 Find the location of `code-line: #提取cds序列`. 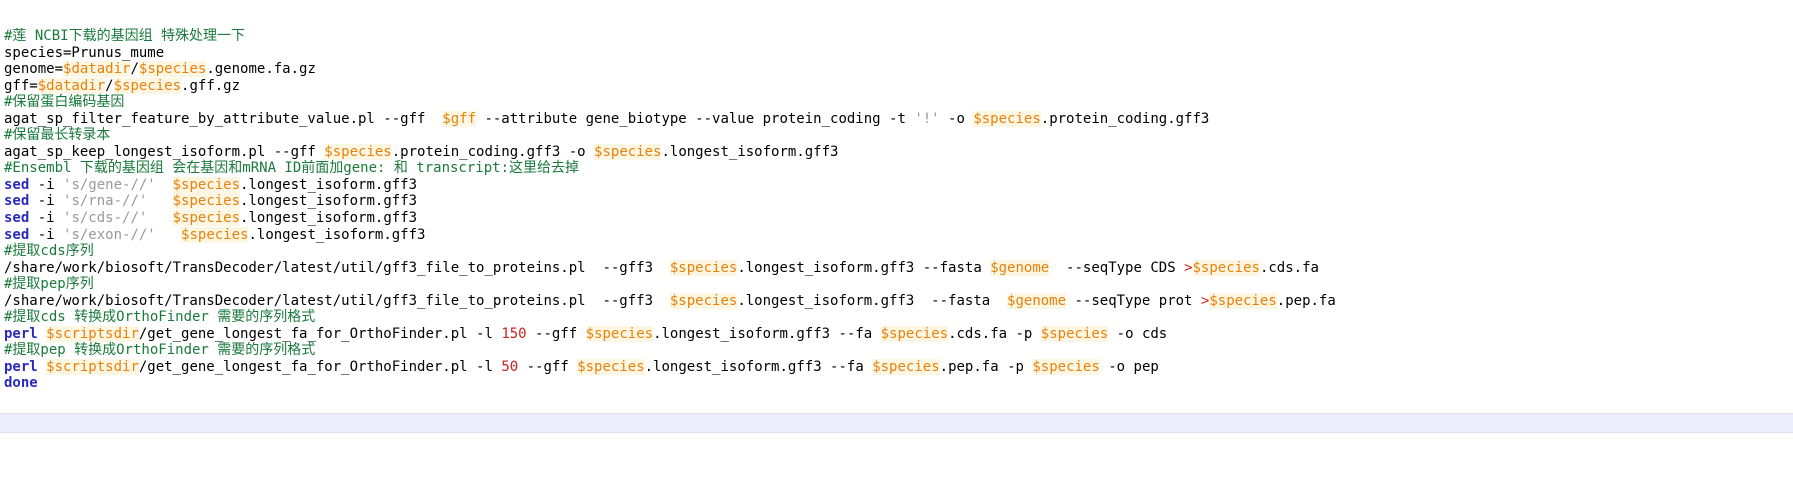

code-line: #提取cds序列 is located at coordinates (896, 251).